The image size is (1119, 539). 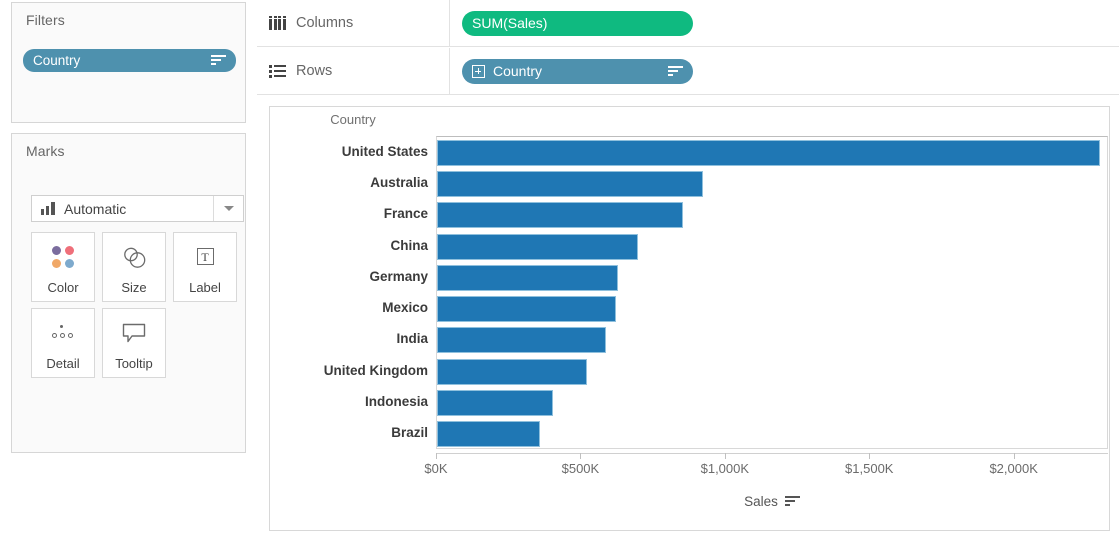 I want to click on rows-shelf-header: Rows, so click(x=353, y=71).